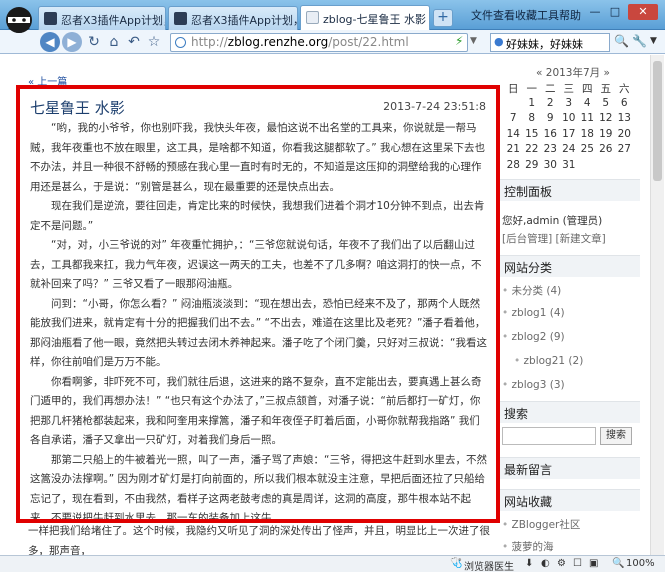 The height and width of the screenshot is (572, 665). I want to click on admin-dashboard-link: [后台管理], so click(527, 239).